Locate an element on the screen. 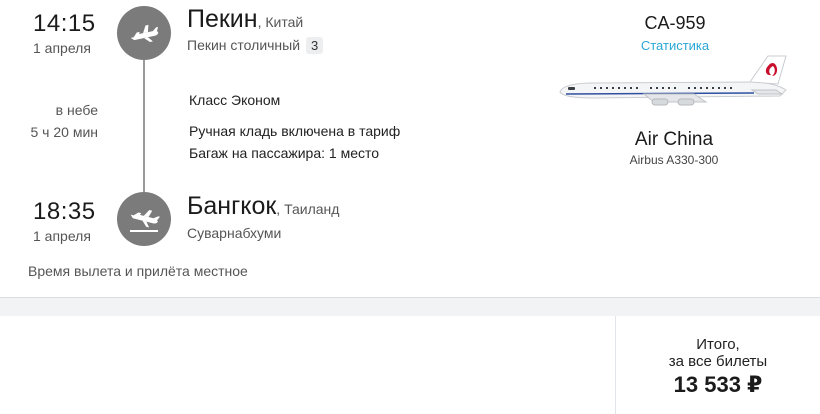  total-label-line2: за все билеты is located at coordinates (718, 361).